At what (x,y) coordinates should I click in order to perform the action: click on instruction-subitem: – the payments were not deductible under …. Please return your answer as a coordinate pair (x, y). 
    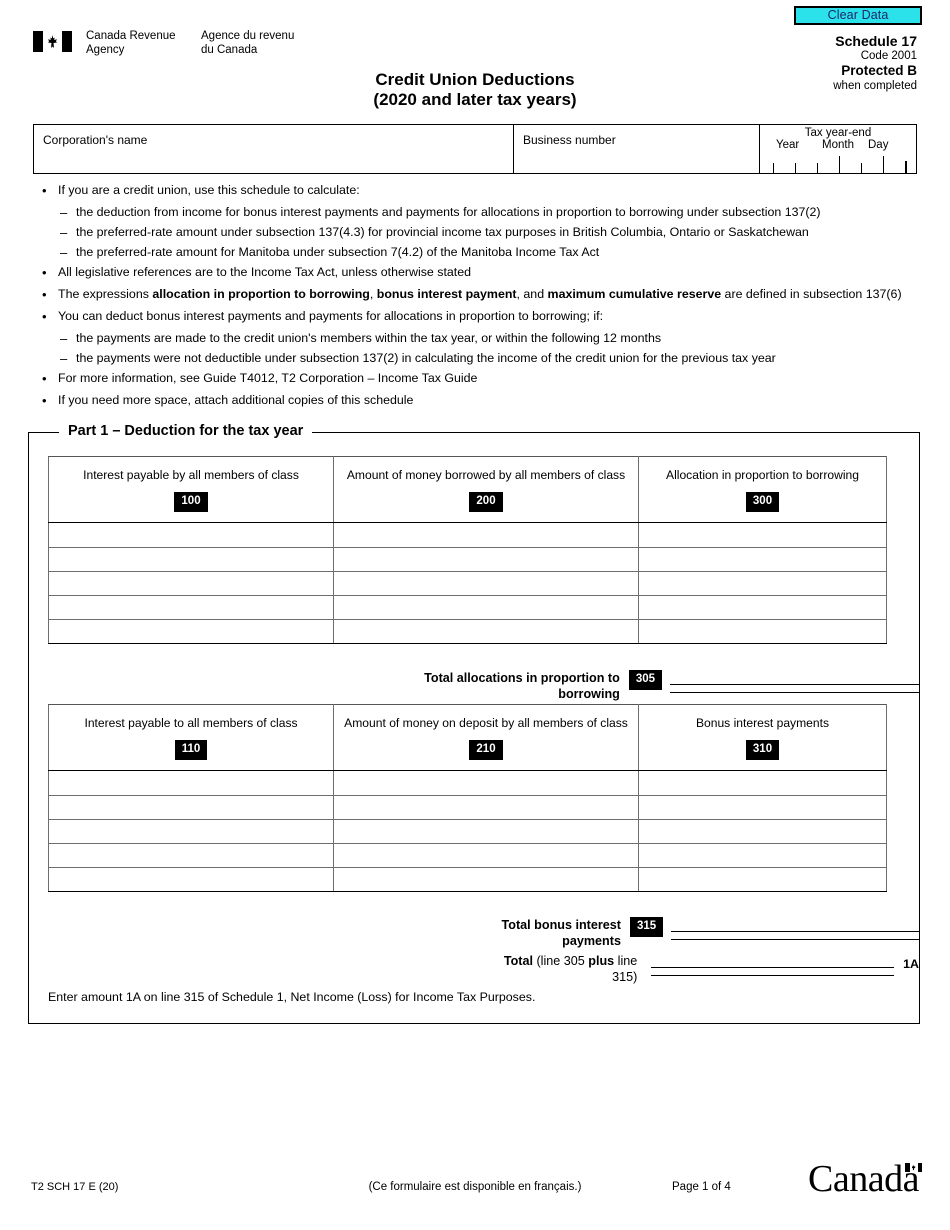
    Looking at the image, I should click on (491, 358).